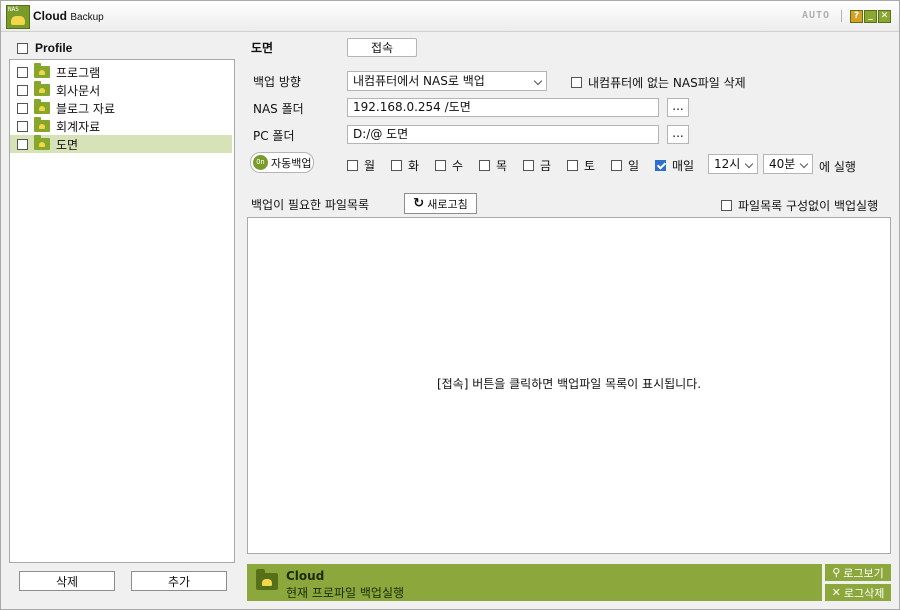 This screenshot has height=610, width=900. What do you see at coordinates (121, 144) in the screenshot?
I see `profile-item: 도면` at bounding box center [121, 144].